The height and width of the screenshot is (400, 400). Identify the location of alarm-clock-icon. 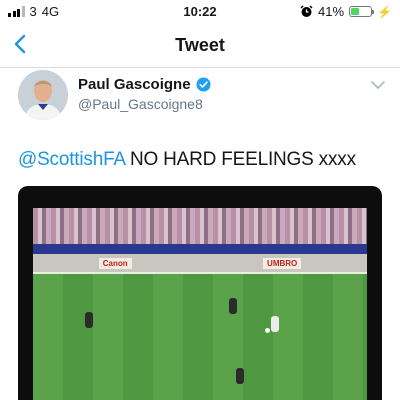
(306, 11).